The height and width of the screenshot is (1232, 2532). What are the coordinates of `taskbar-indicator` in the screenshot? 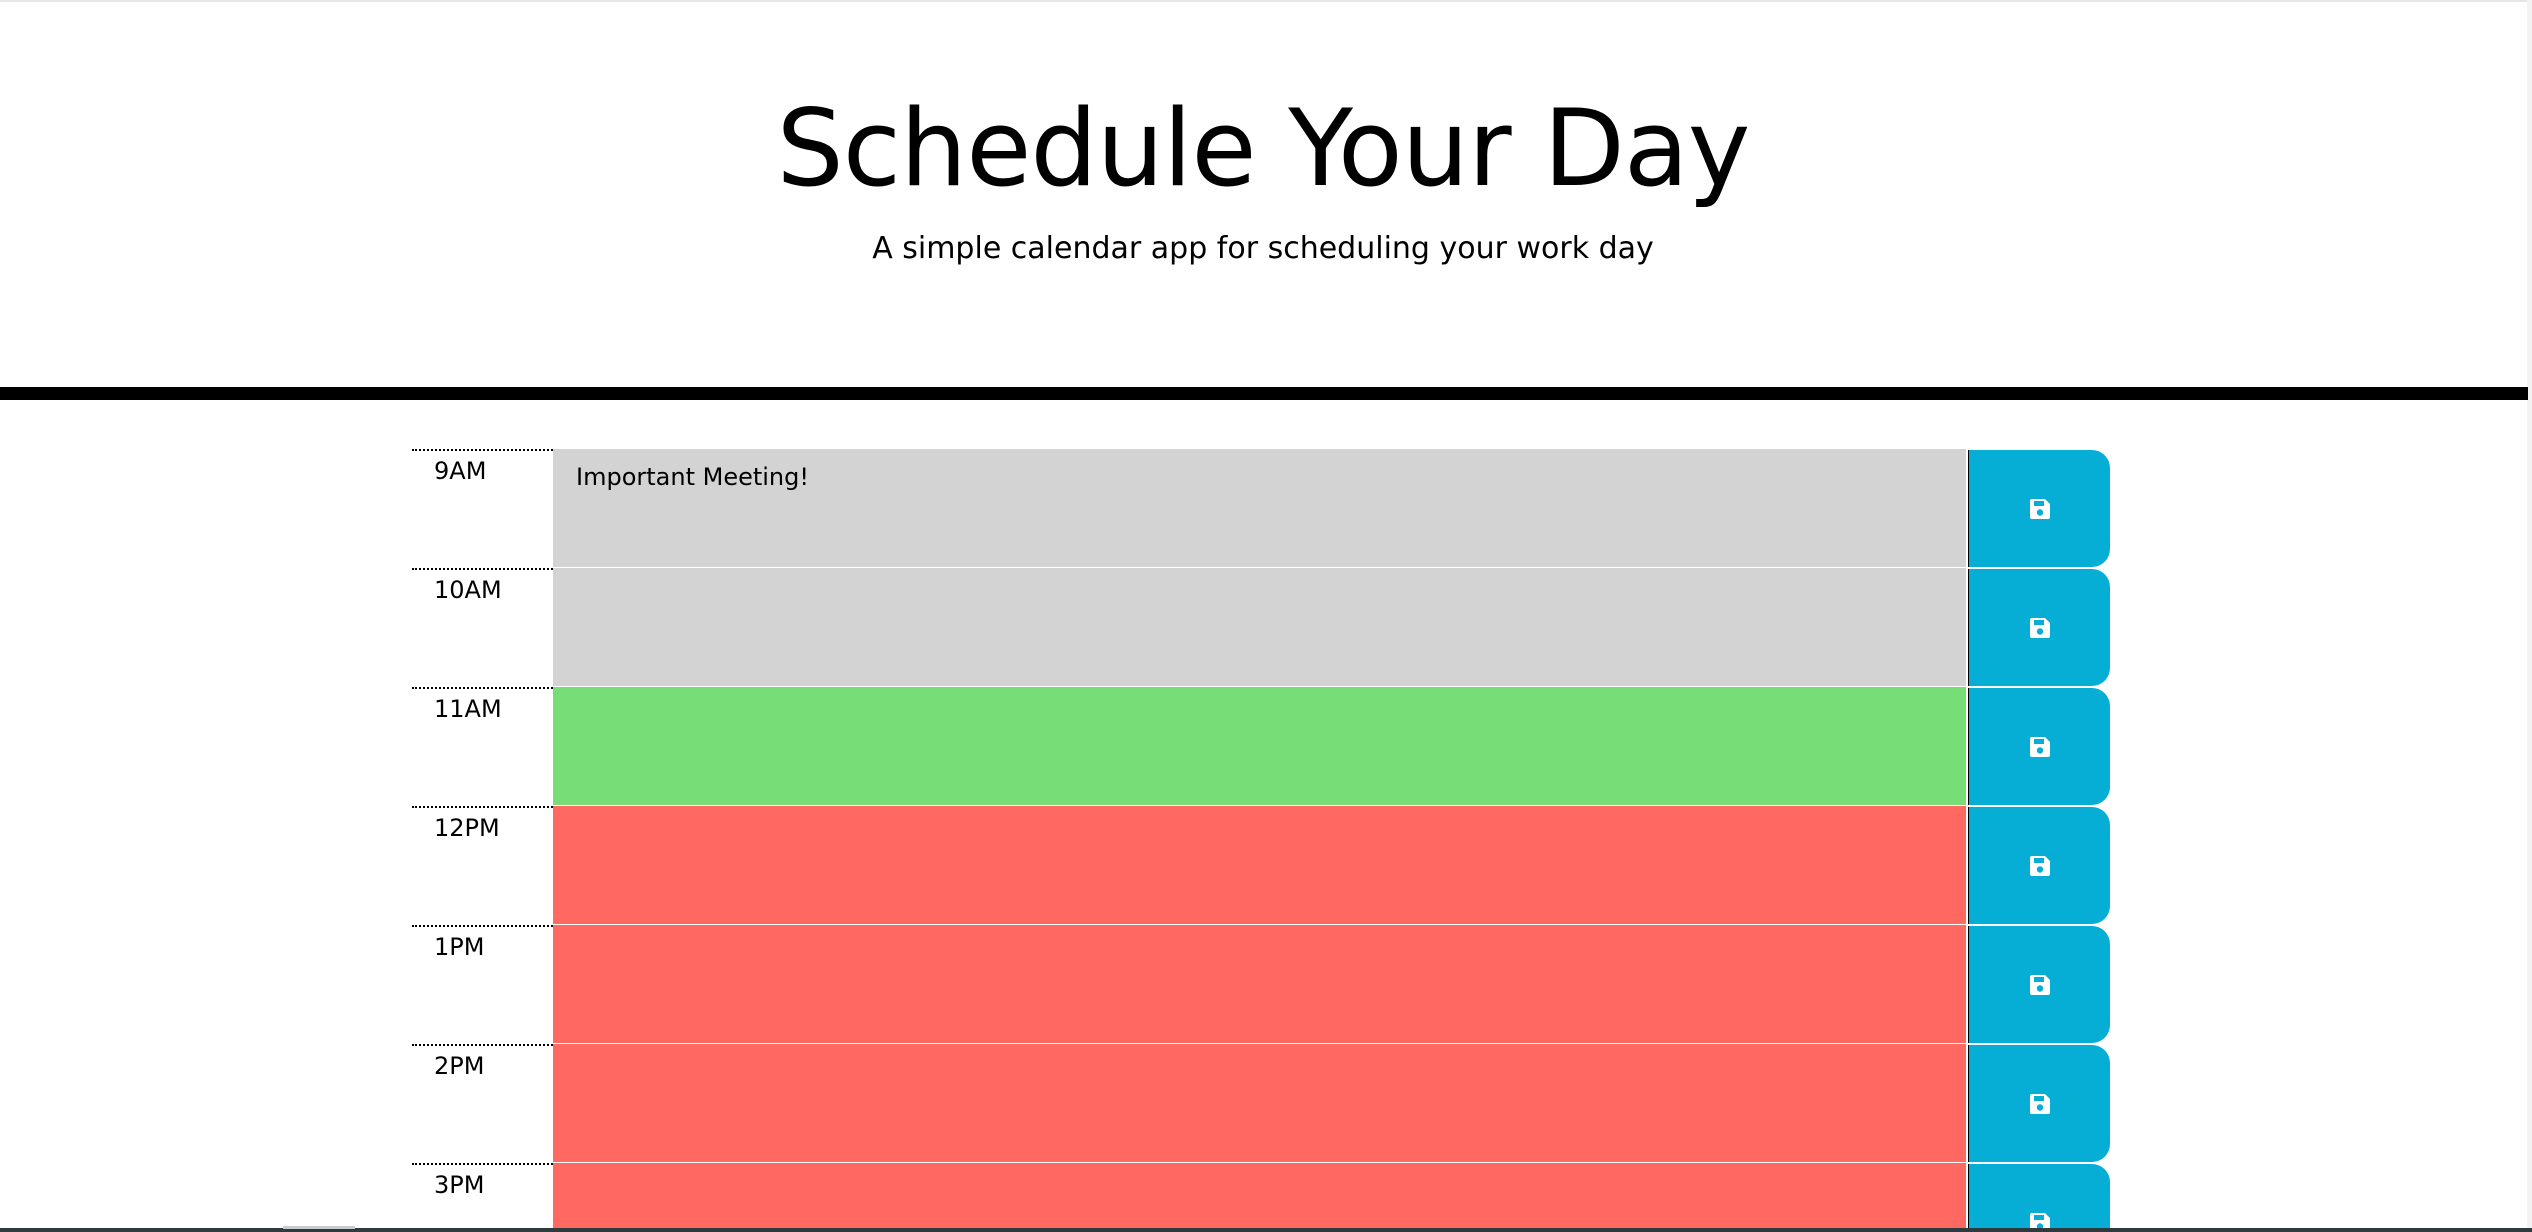 It's located at (319, 1227).